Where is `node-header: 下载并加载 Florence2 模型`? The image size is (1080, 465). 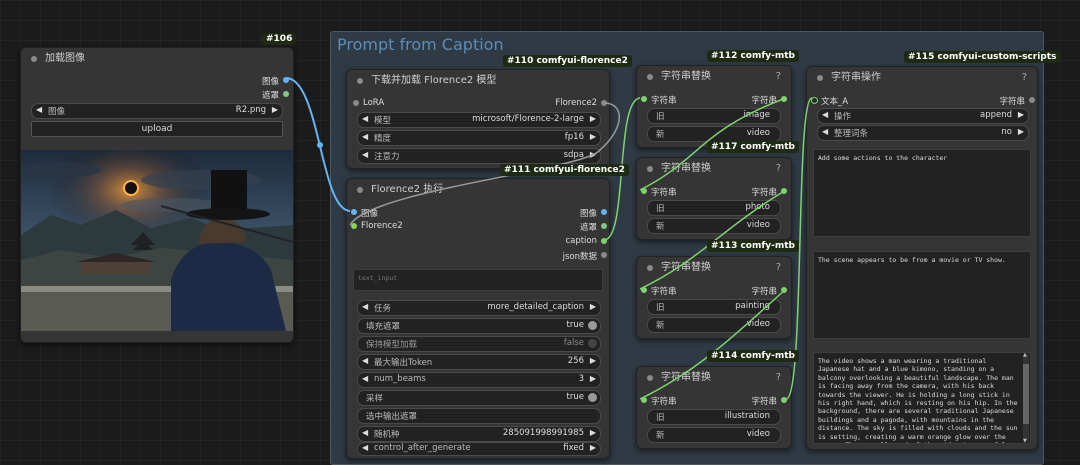
node-header: 下载并加载 Florence2 模型 is located at coordinates (478, 81).